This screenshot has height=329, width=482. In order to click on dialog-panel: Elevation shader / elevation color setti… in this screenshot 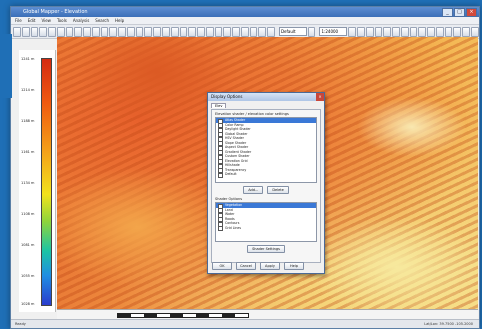, I will do `click(266, 186)`.